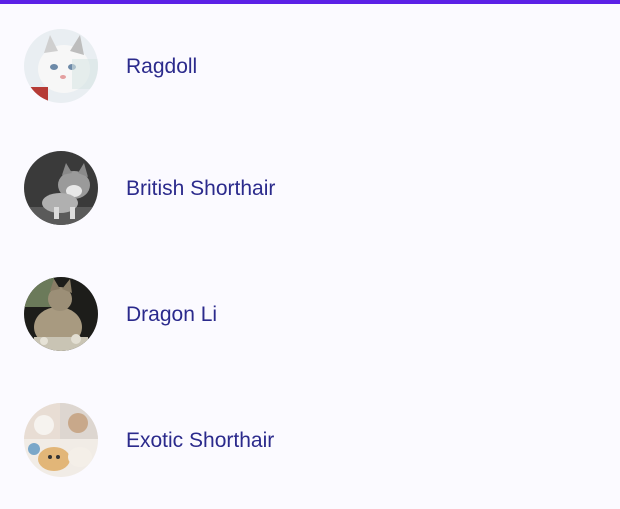 This screenshot has width=620, height=509. What do you see at coordinates (200, 440) in the screenshot?
I see `cat-name-label: Exotic Shorthair` at bounding box center [200, 440].